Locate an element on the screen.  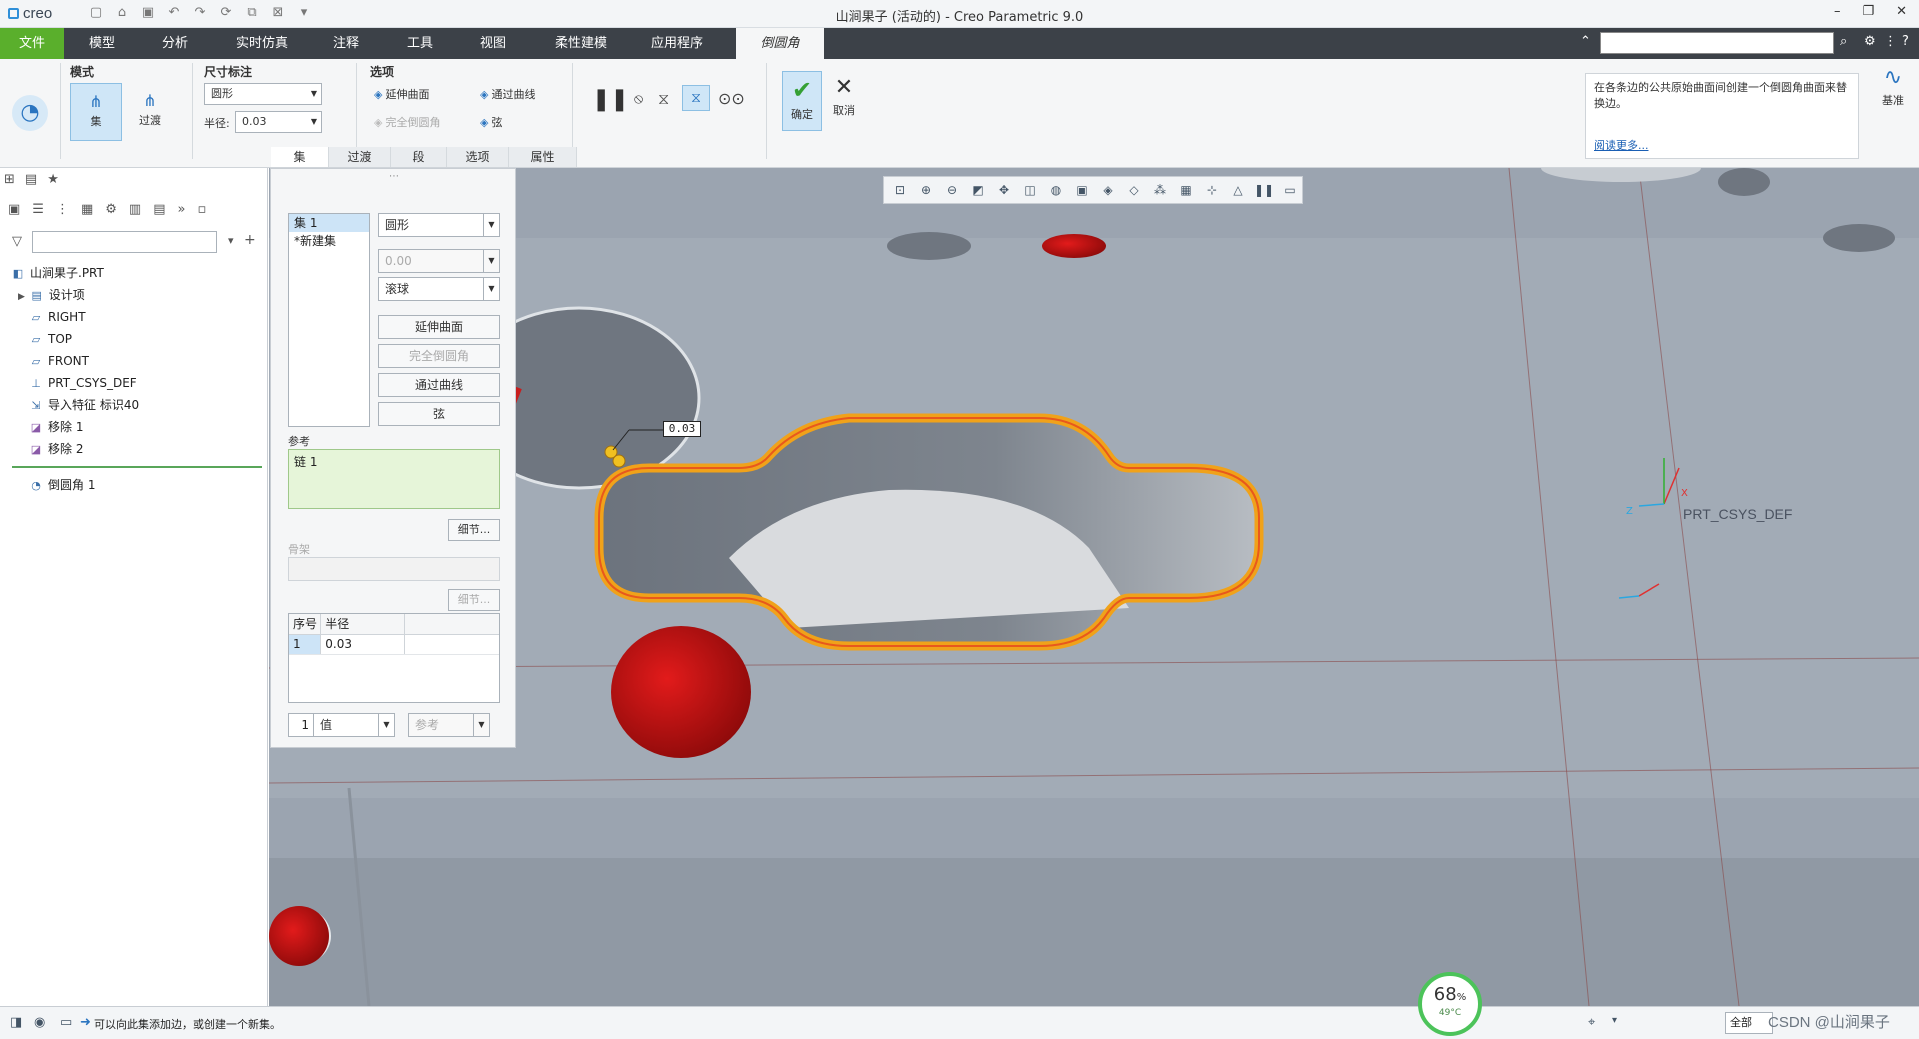
tree-node-top: ▱ TOP is located at coordinates (137, 339).